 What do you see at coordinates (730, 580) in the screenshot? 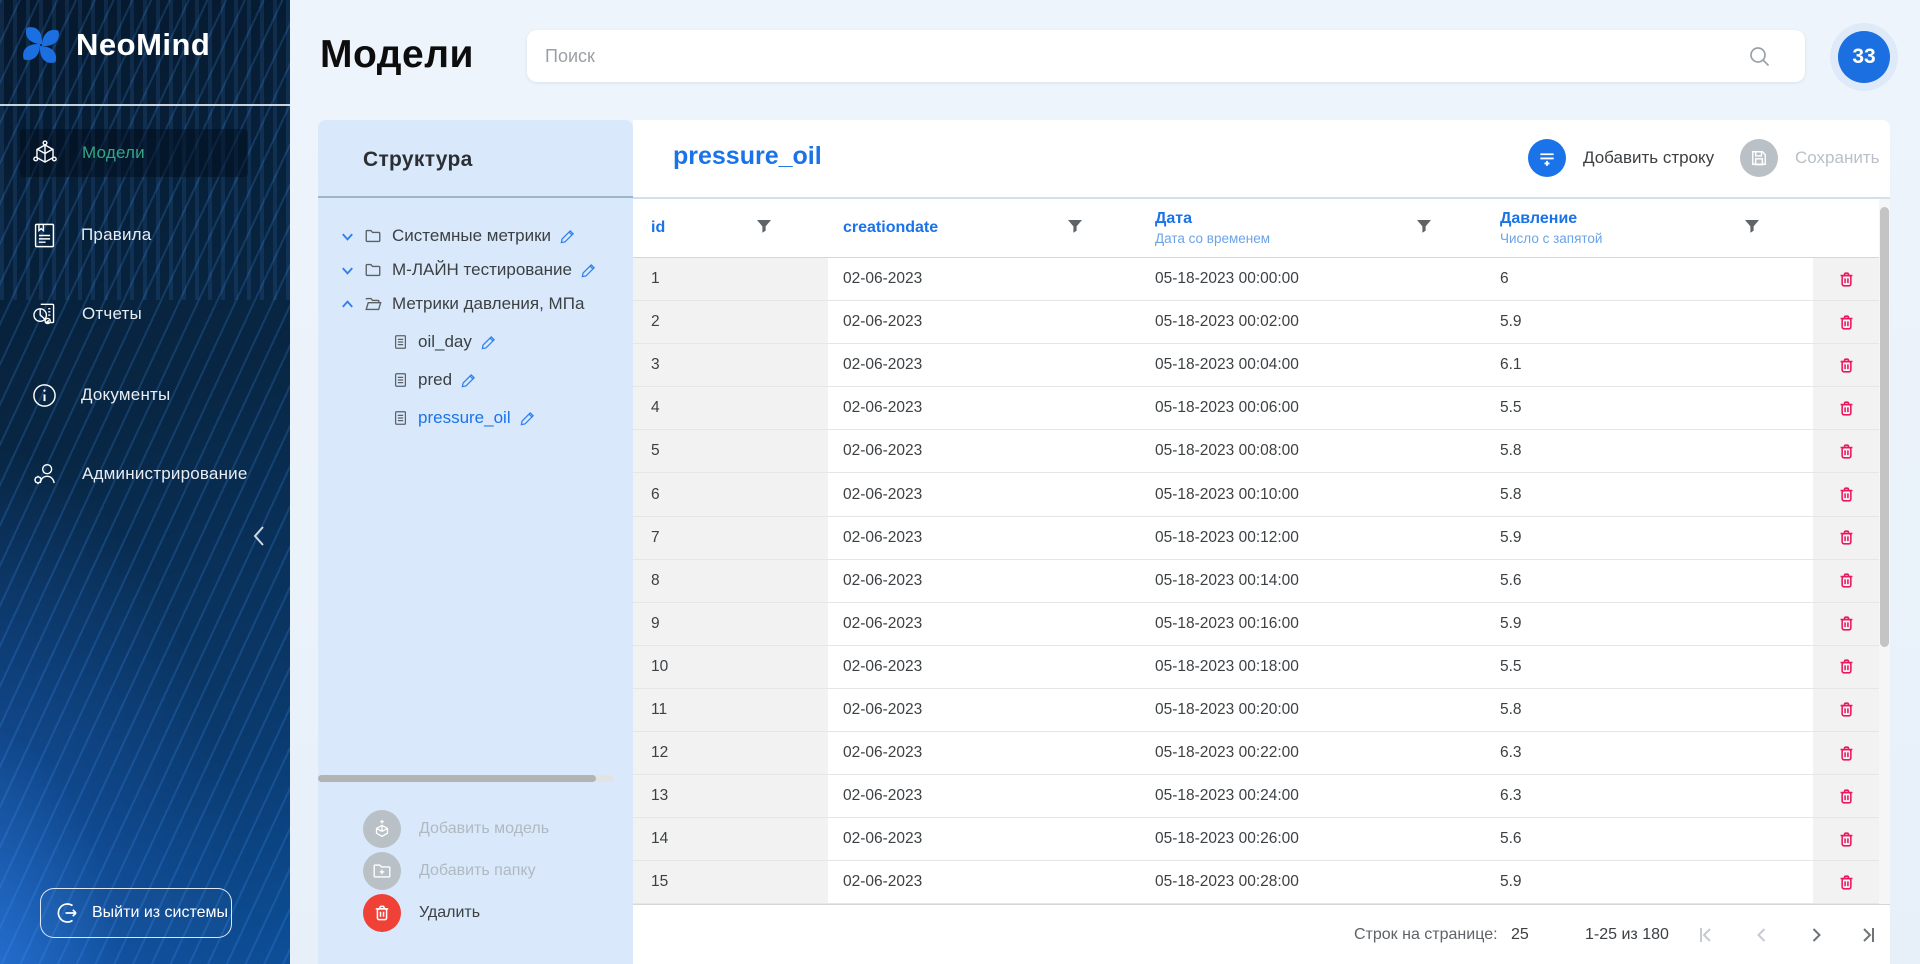
I see `cell-id: 8` at bounding box center [730, 580].